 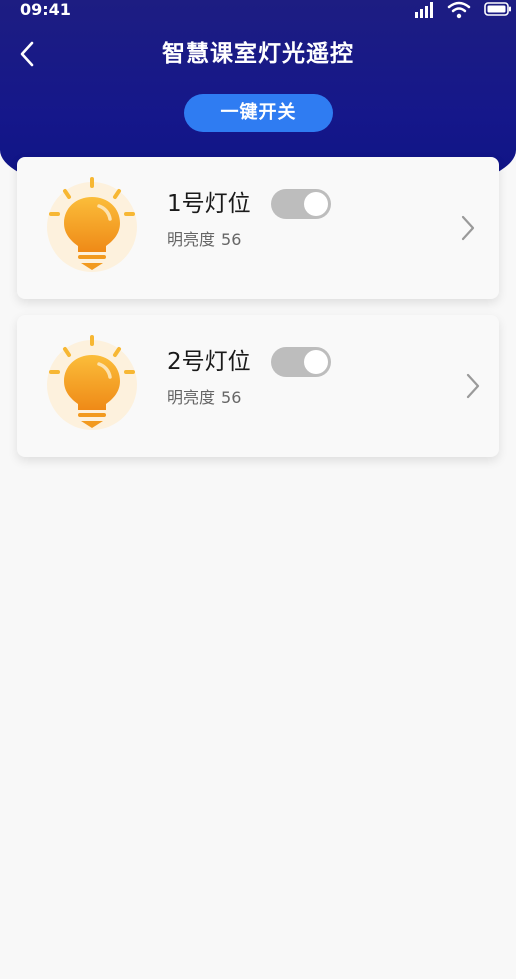 What do you see at coordinates (45, 9) in the screenshot?
I see `status-time: 09:41` at bounding box center [45, 9].